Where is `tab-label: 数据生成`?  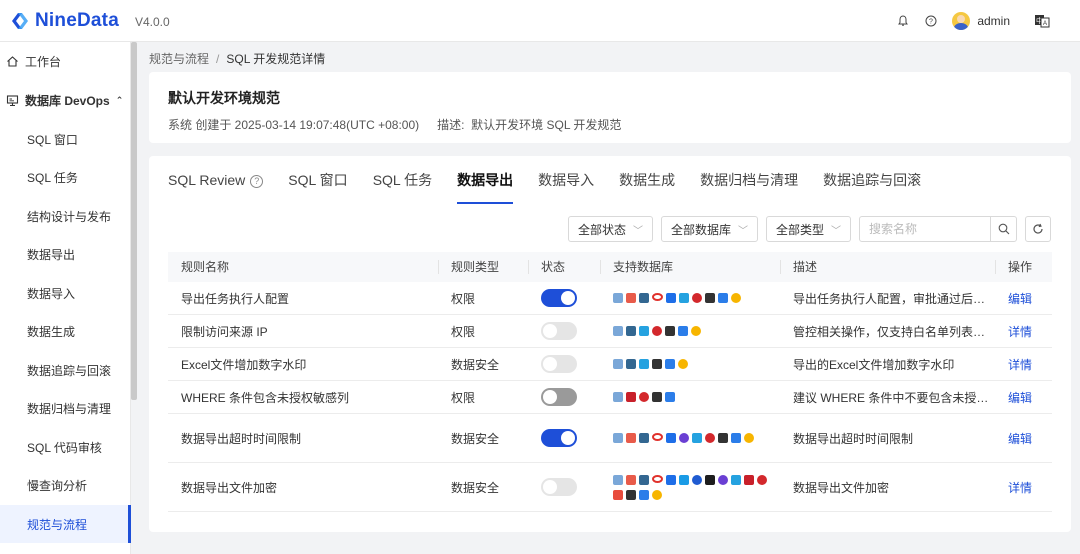
tab-label: 数据生成 is located at coordinates (647, 180).